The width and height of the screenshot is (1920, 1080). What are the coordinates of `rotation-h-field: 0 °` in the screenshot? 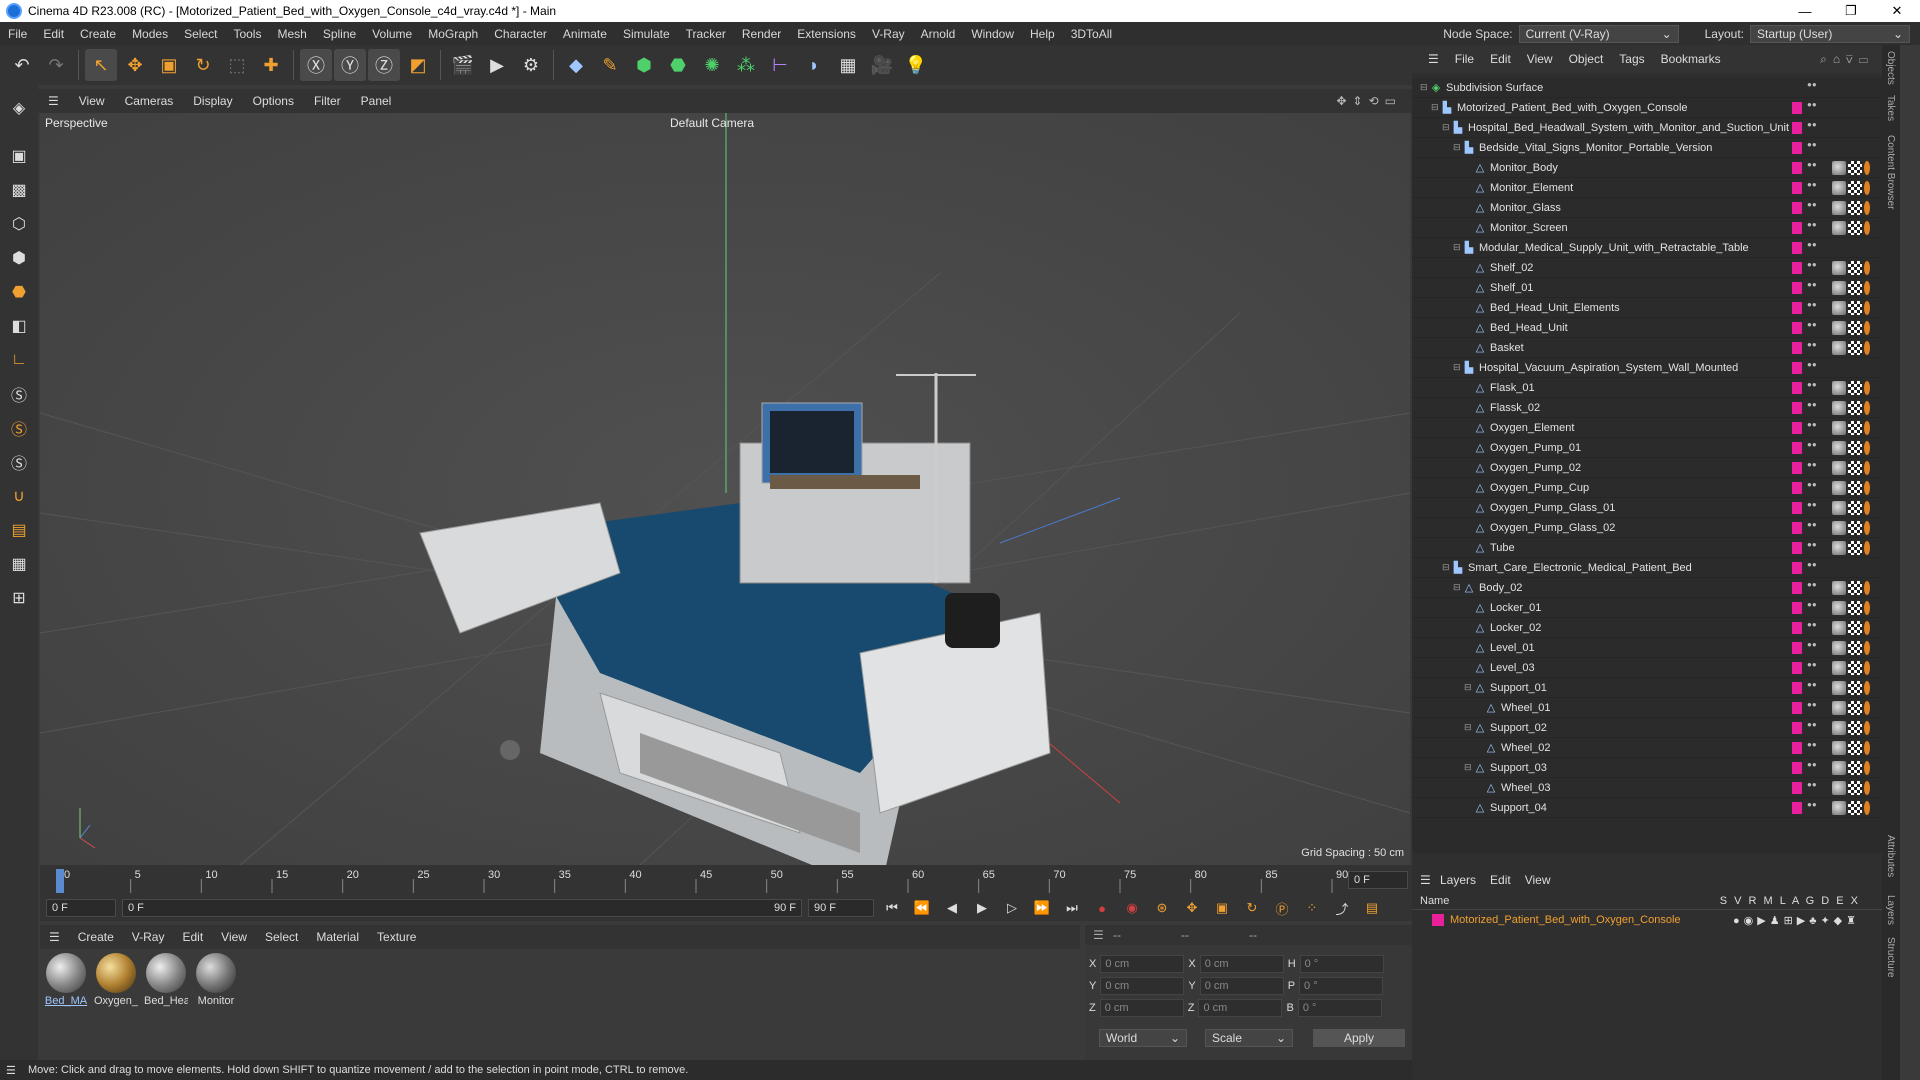 It's located at (1341, 964).